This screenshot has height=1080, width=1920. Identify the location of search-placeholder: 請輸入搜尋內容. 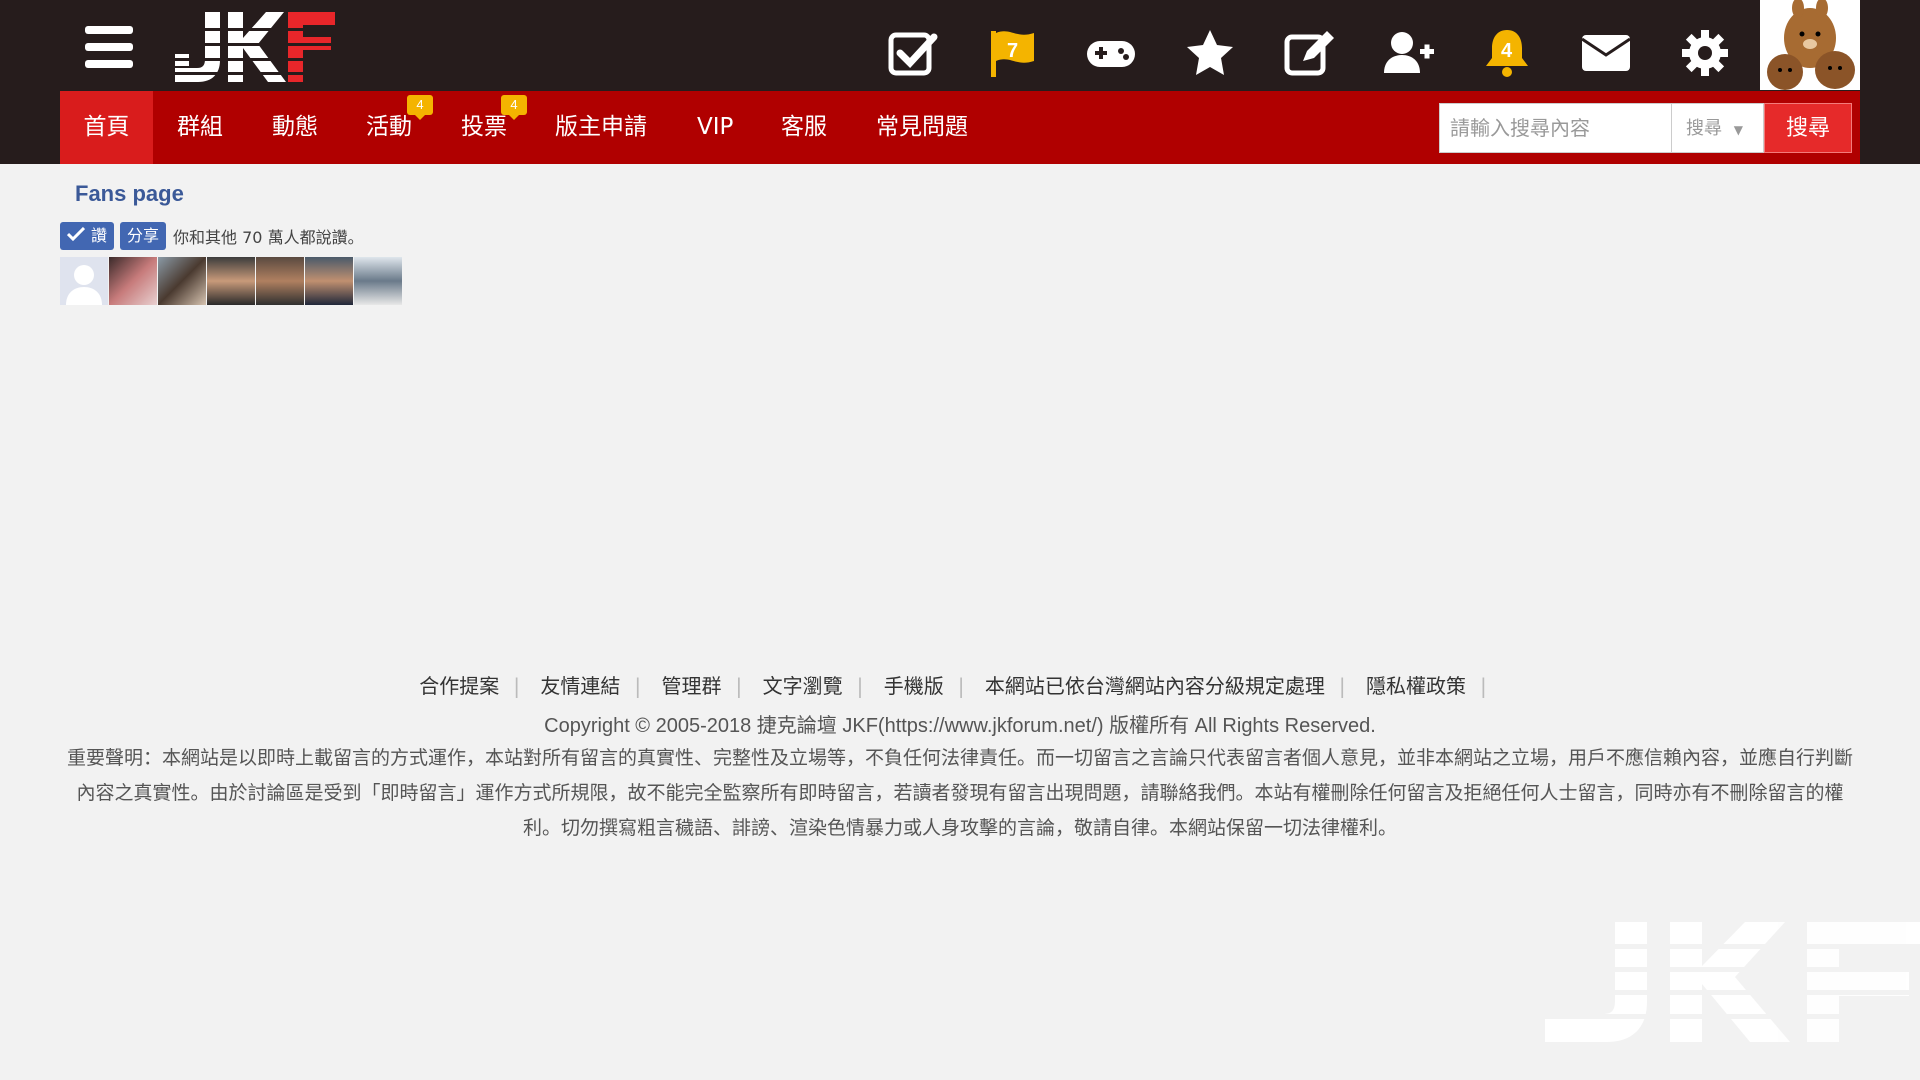
(1520, 128).